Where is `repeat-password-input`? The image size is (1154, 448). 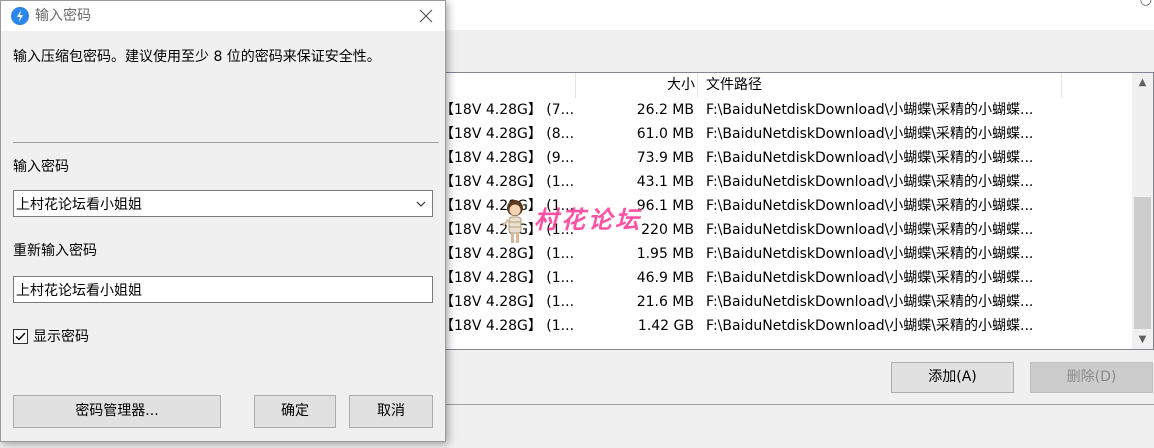
repeat-password-input is located at coordinates (221, 289).